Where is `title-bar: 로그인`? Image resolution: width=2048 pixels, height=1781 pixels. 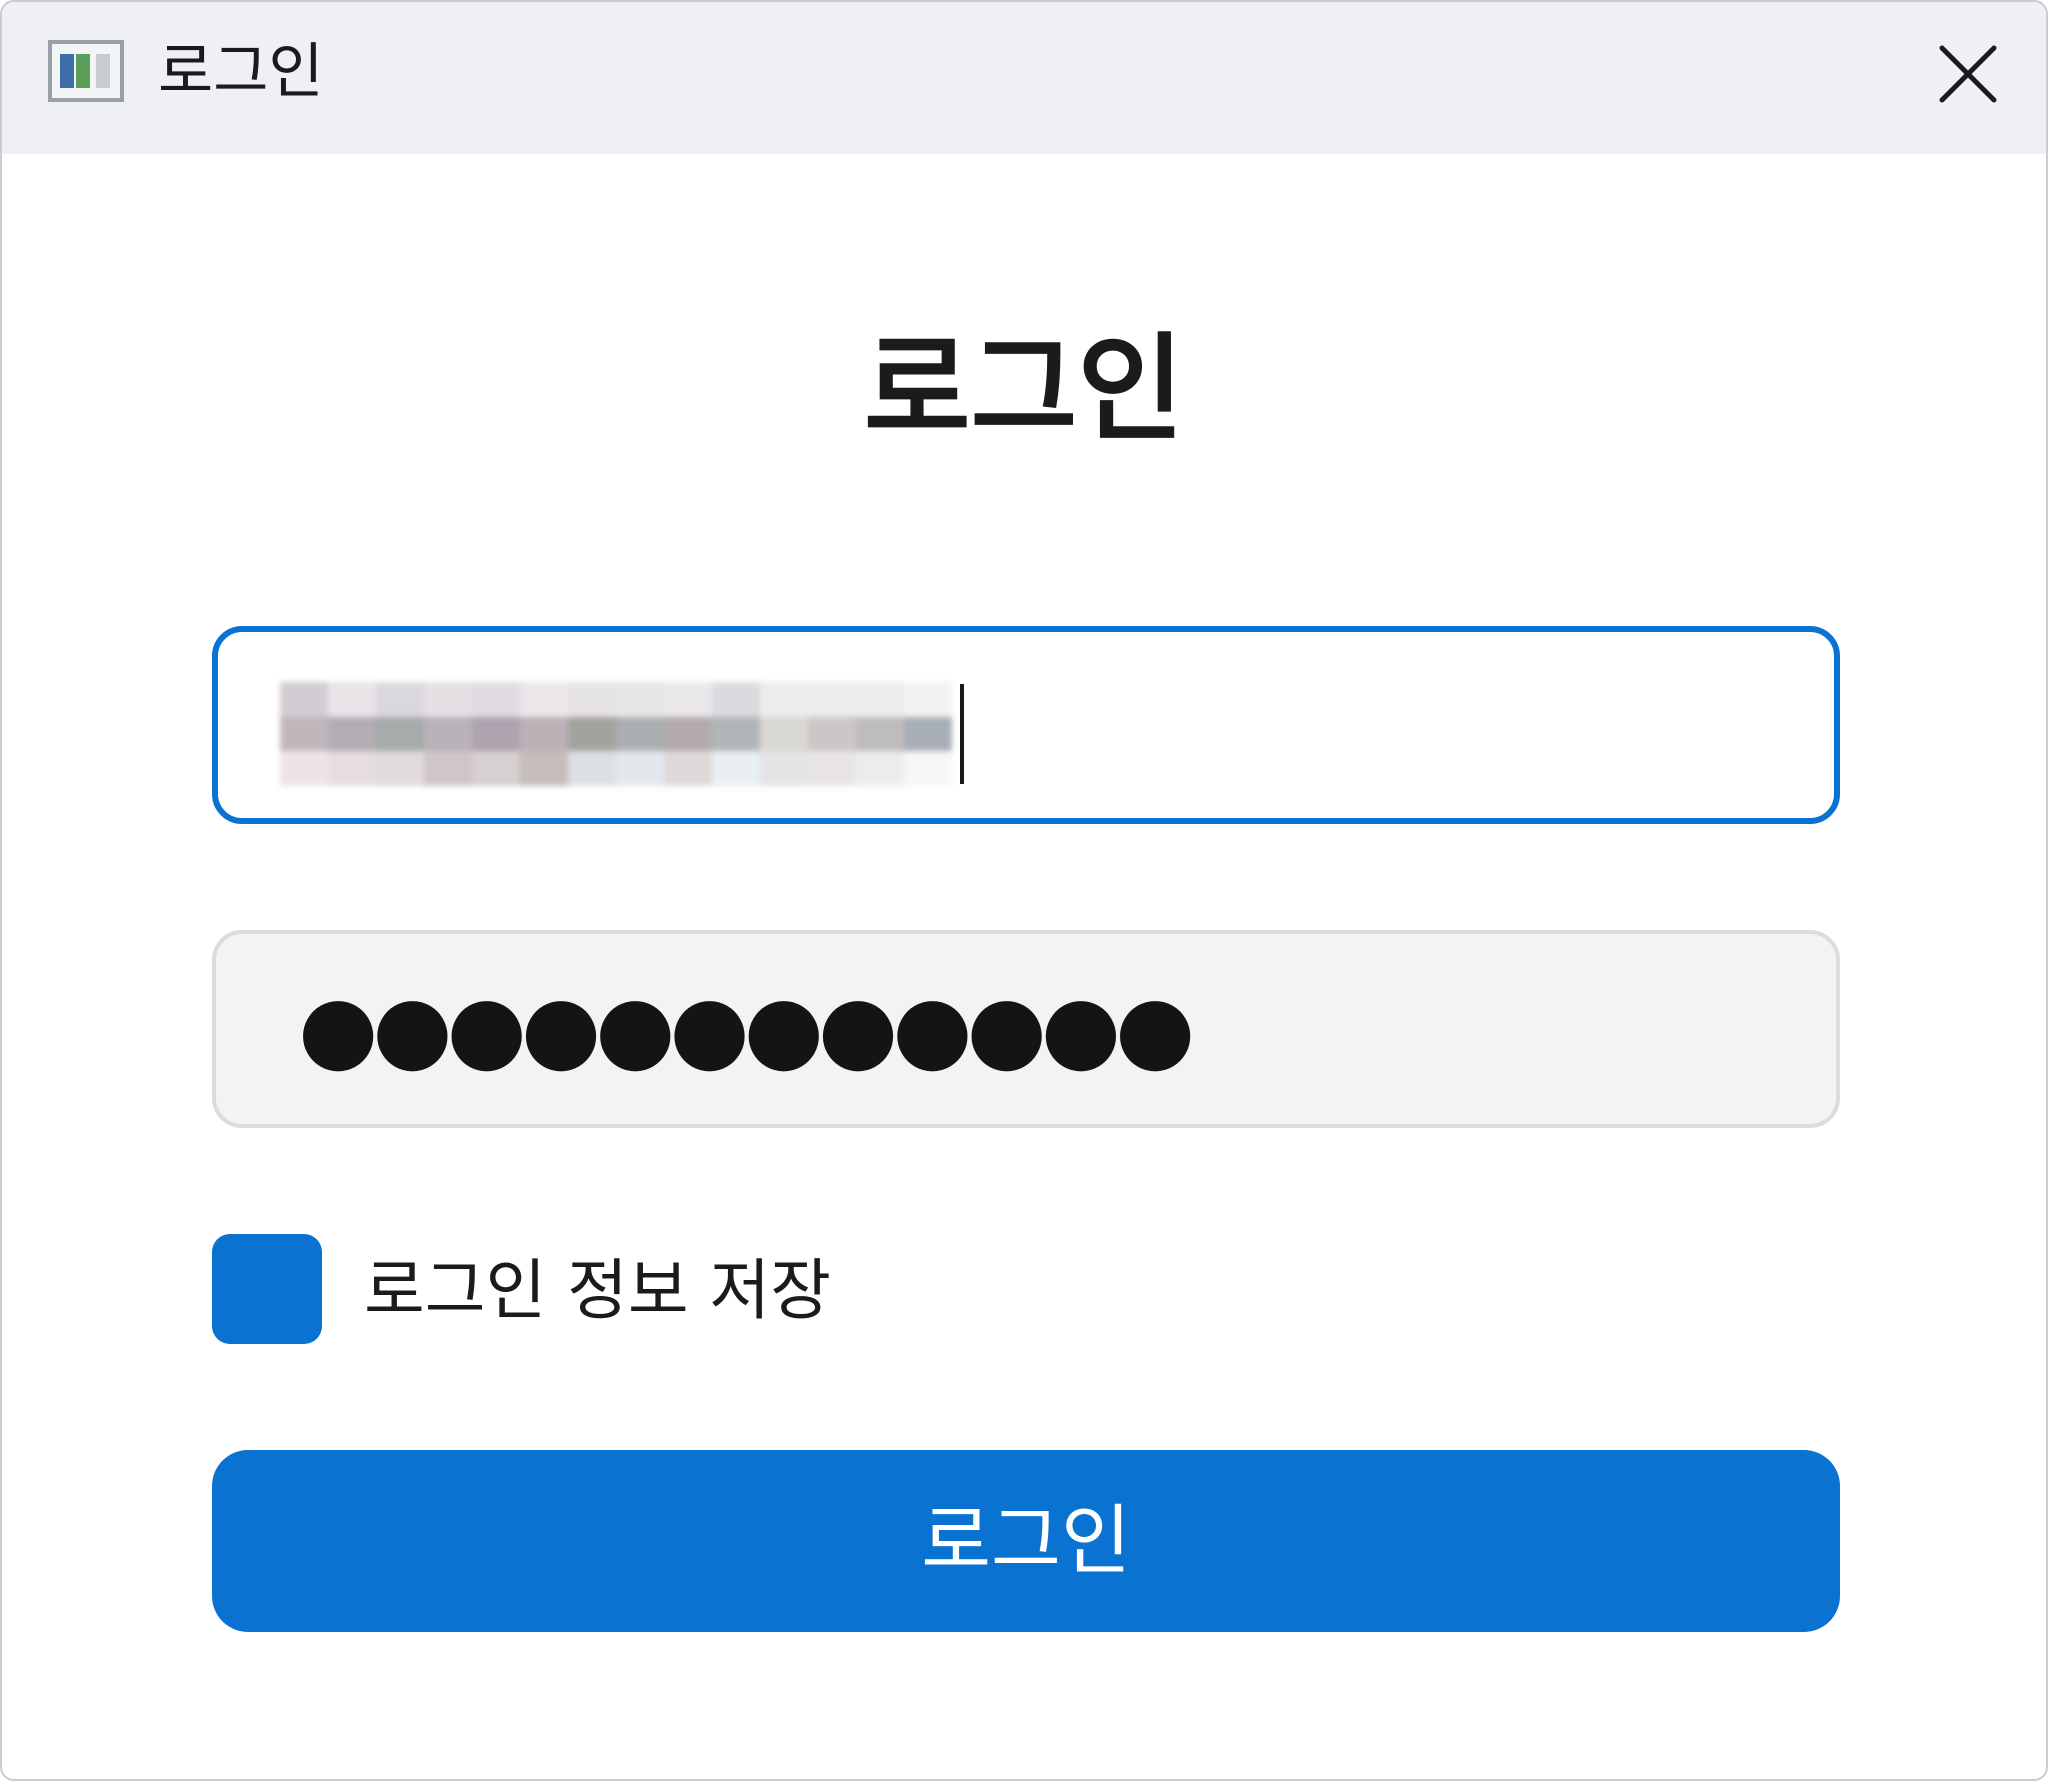 title-bar: 로그인 is located at coordinates (1024, 78).